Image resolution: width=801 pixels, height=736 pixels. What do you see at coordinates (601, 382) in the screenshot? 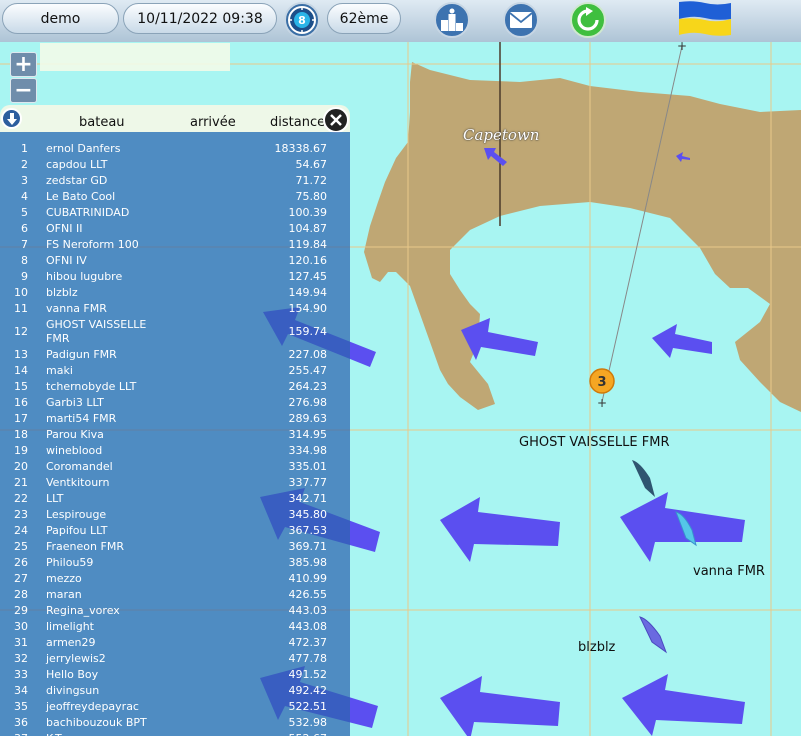
I see `waypoint-number: 3` at bounding box center [601, 382].